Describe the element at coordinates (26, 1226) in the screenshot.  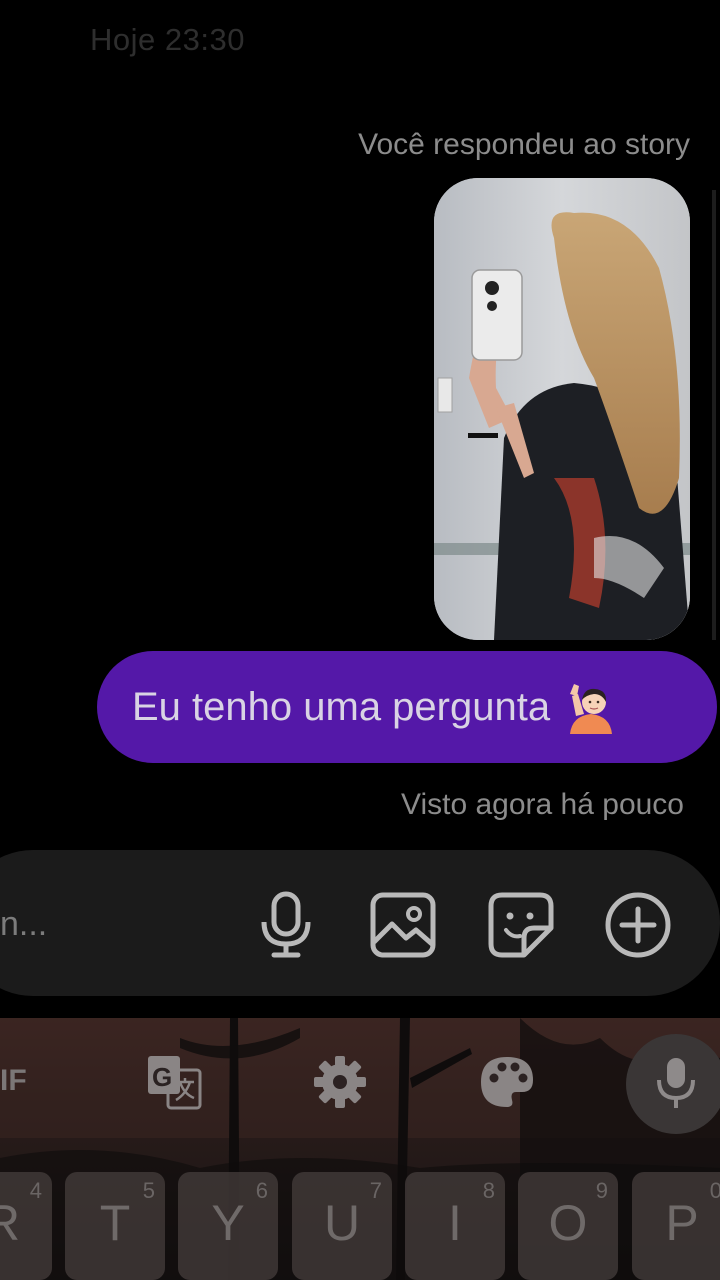
I see `key-r: 4 R` at that location.